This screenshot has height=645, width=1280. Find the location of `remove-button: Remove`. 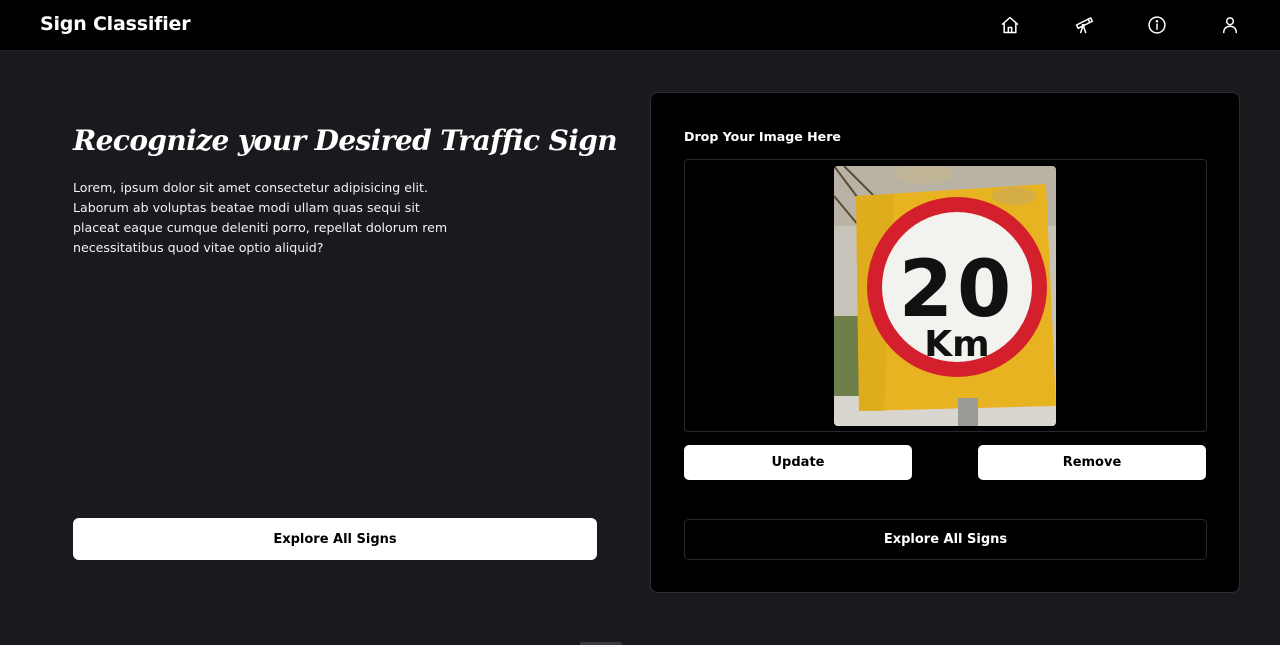

remove-button: Remove is located at coordinates (1092, 462).